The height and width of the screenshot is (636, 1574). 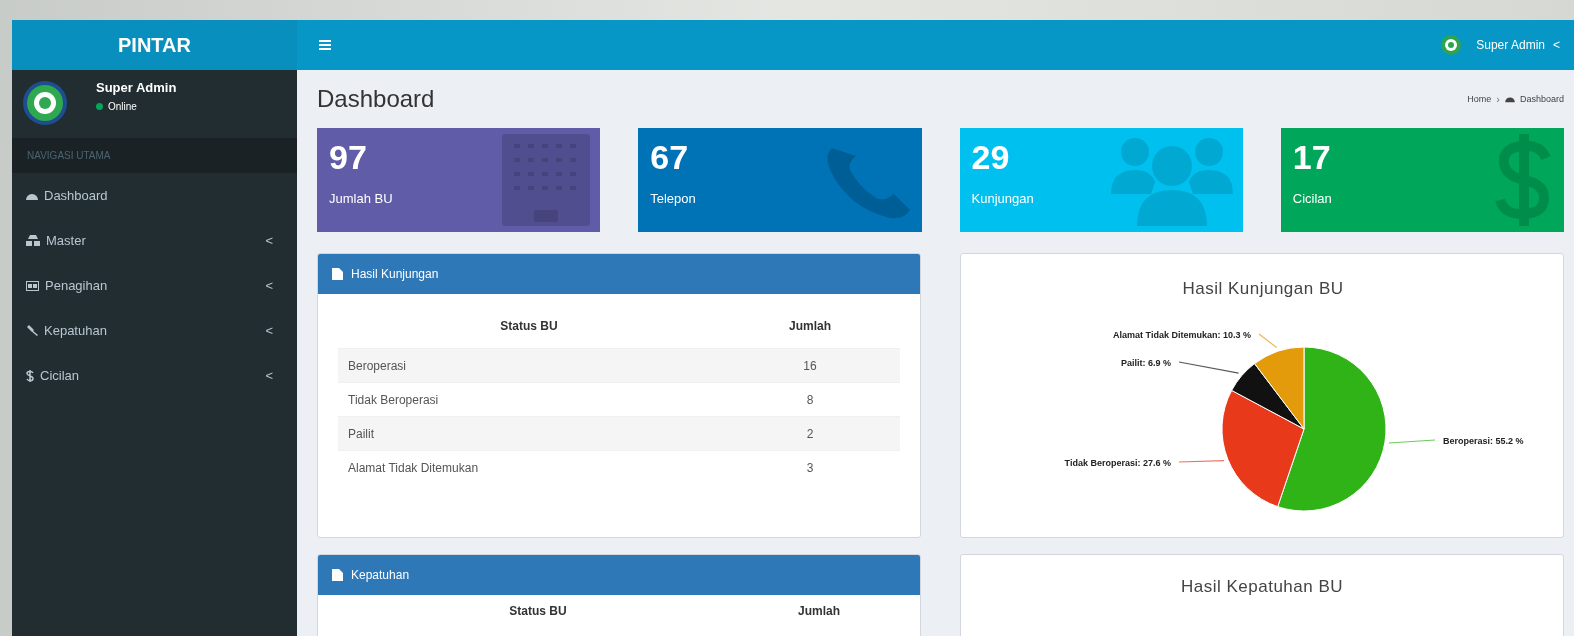 I want to click on stat-value: 67, so click(x=670, y=157).